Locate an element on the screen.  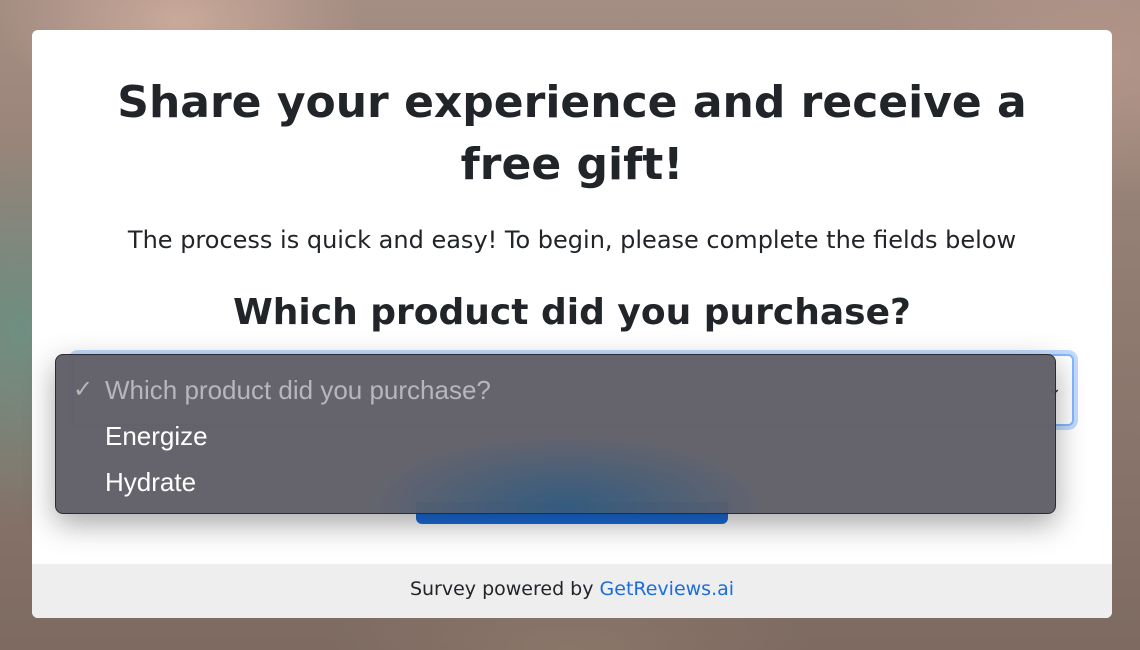
option-energize: Energize is located at coordinates (555, 436).